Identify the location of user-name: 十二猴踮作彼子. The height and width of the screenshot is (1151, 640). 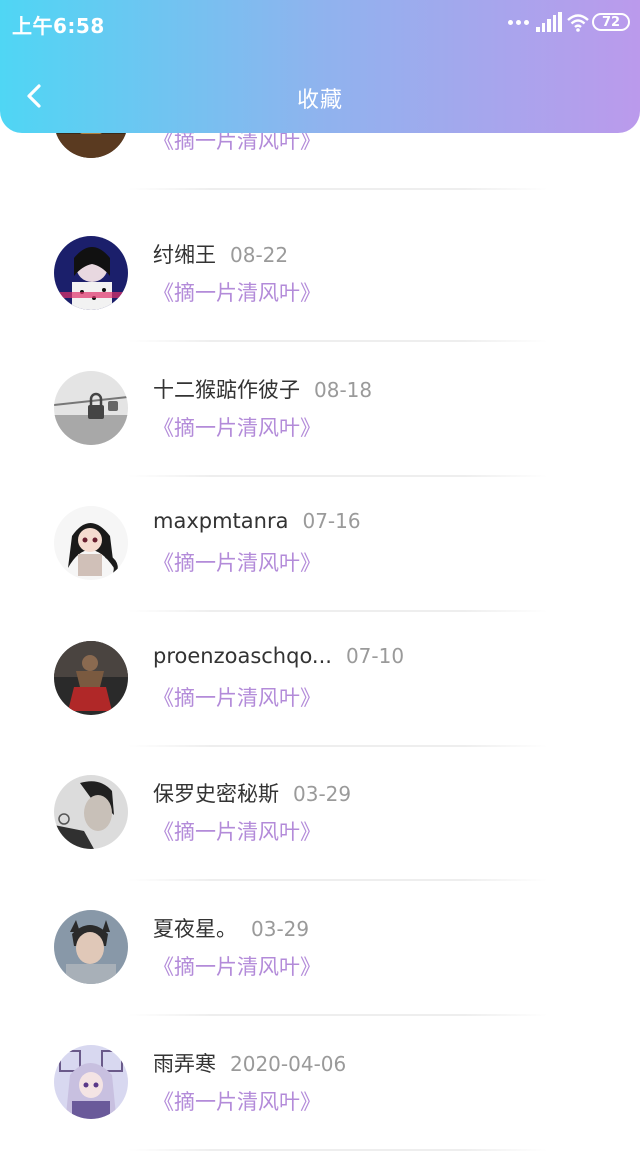
(226, 390).